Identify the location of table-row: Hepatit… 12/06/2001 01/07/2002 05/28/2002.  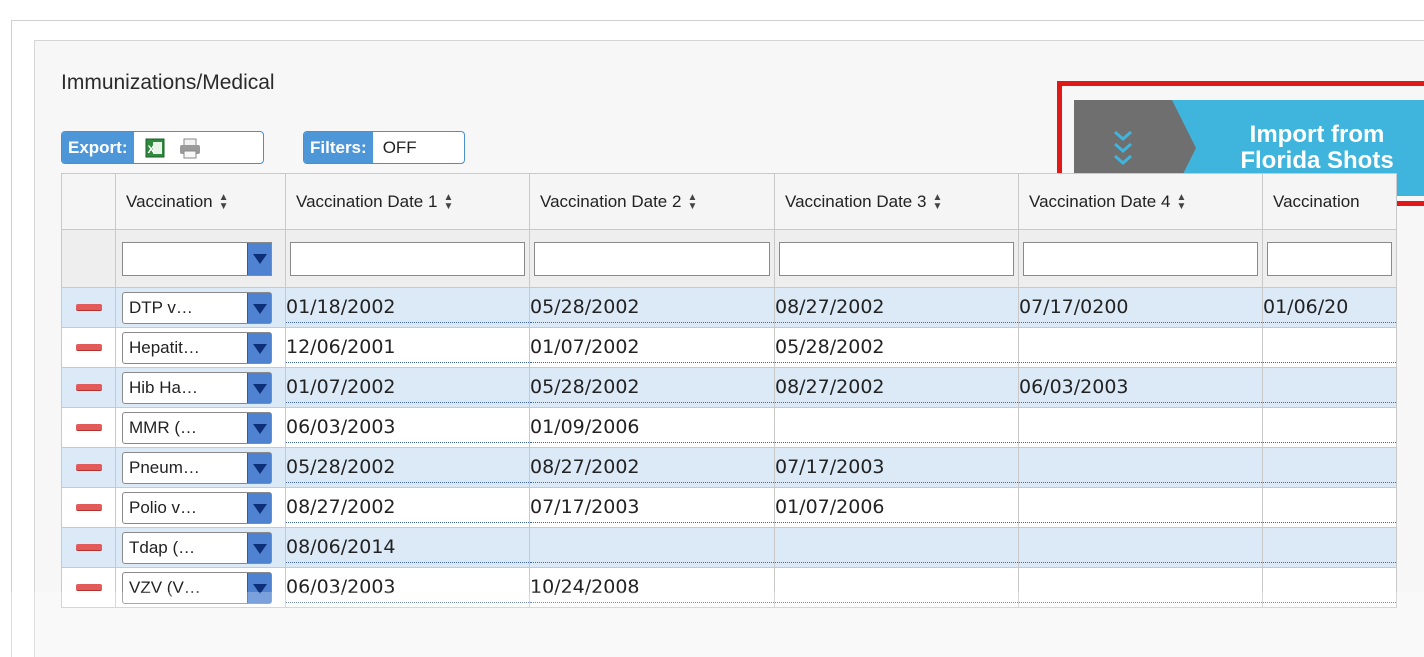
(729, 347).